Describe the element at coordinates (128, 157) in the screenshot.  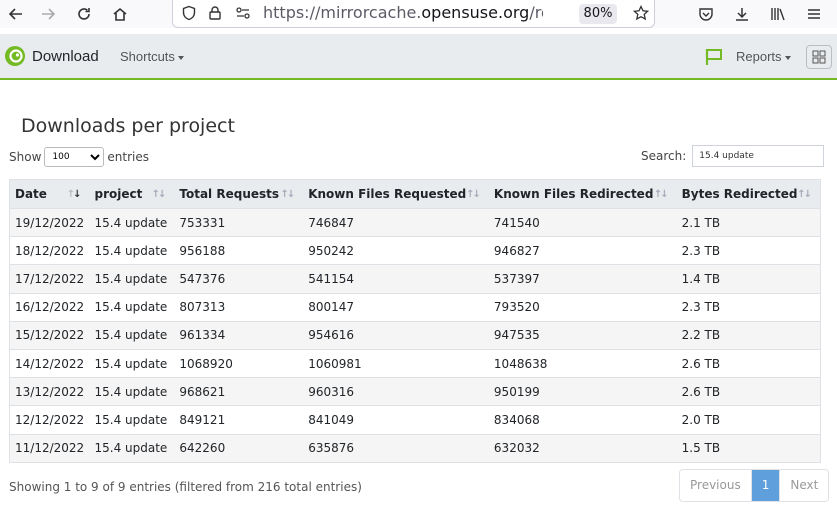
I see `entries-label: entries` at that location.